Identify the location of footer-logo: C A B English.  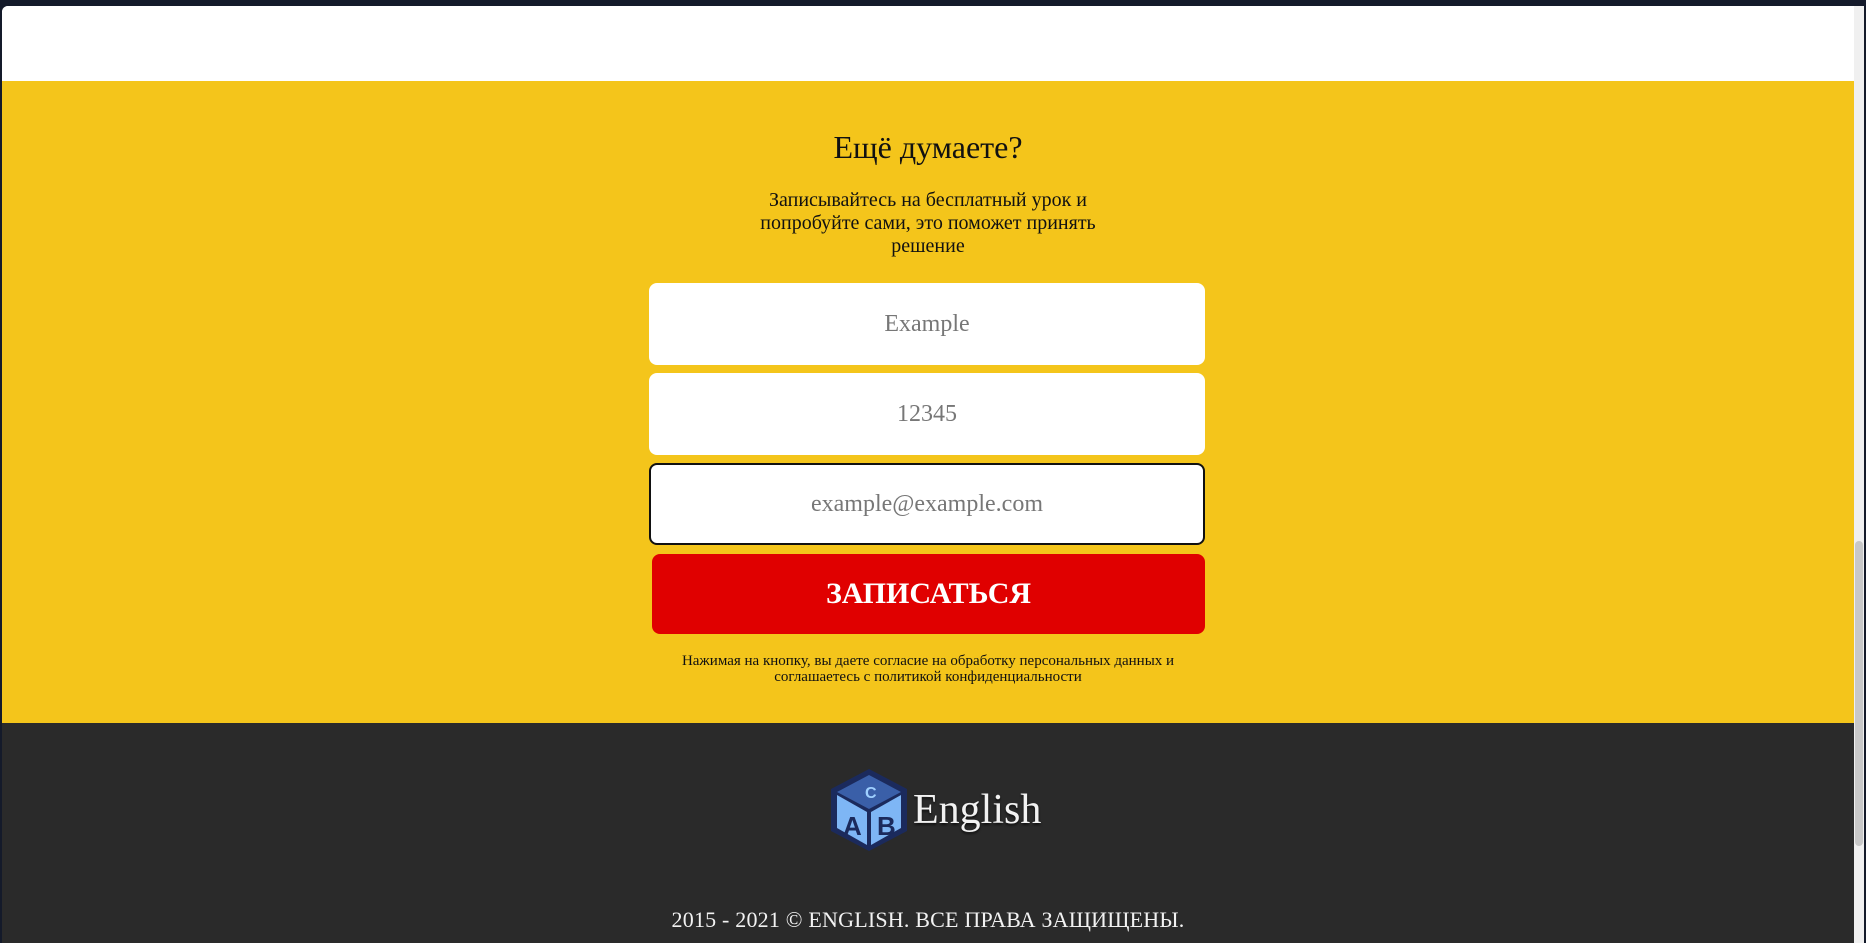
(934, 810).